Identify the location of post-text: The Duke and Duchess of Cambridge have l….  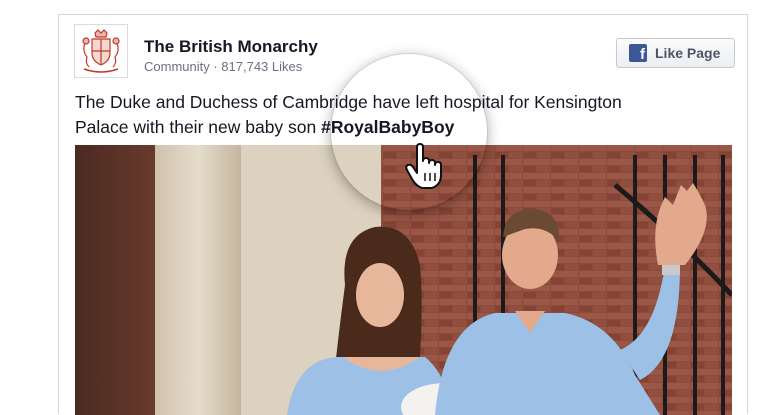
(375, 115).